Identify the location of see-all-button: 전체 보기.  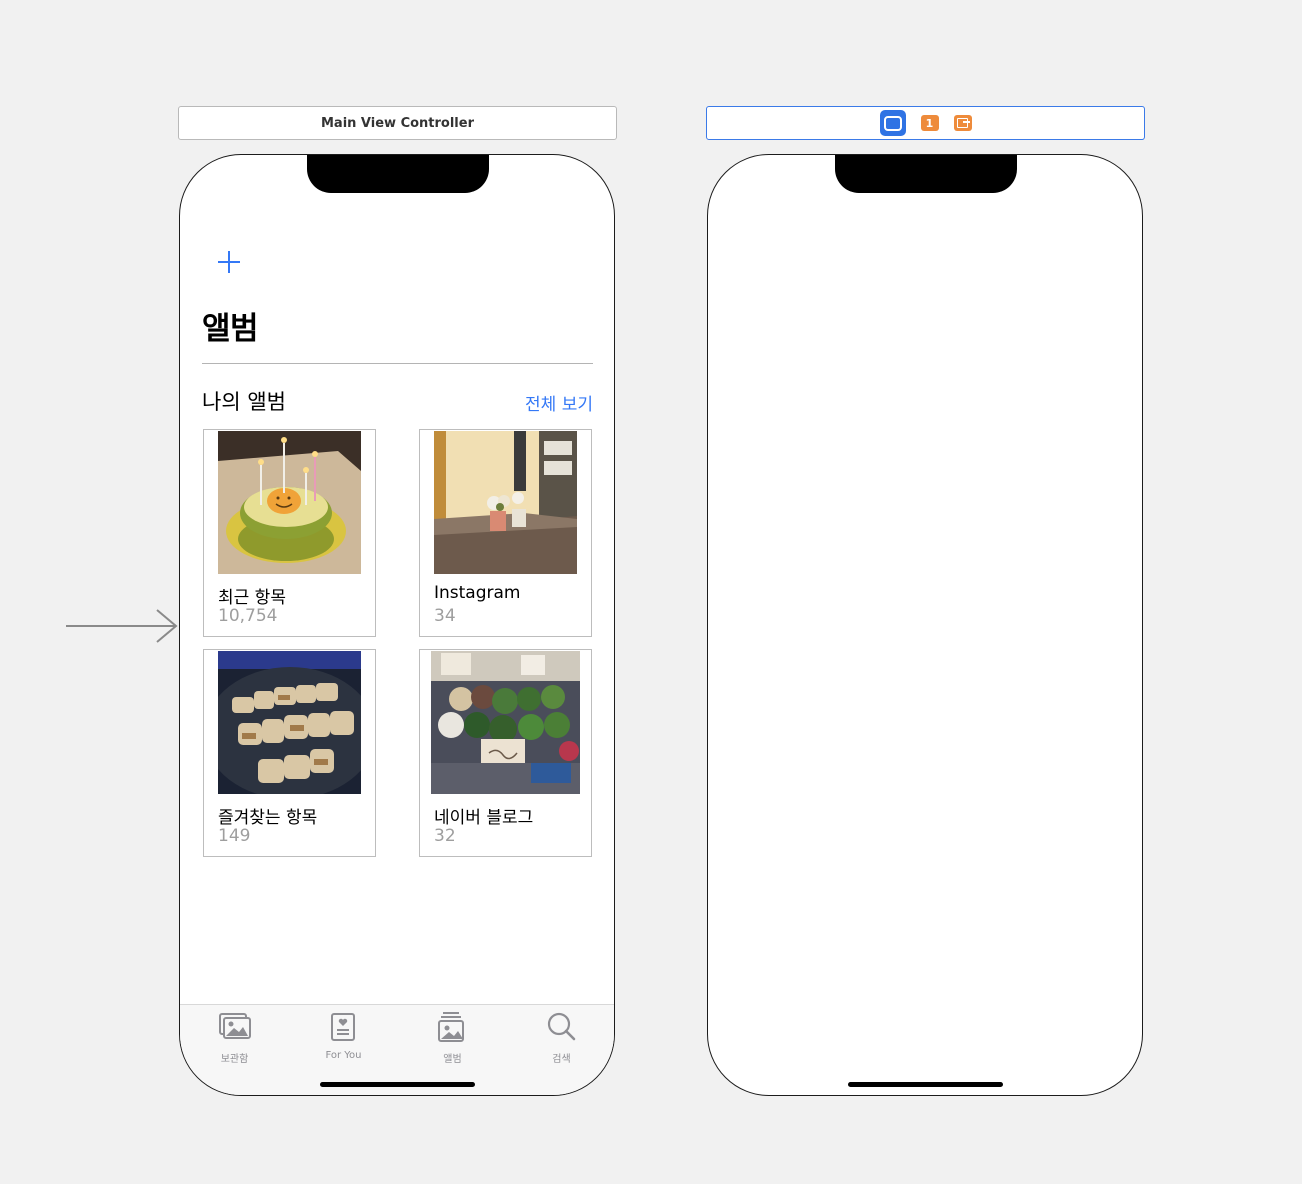
(559, 402).